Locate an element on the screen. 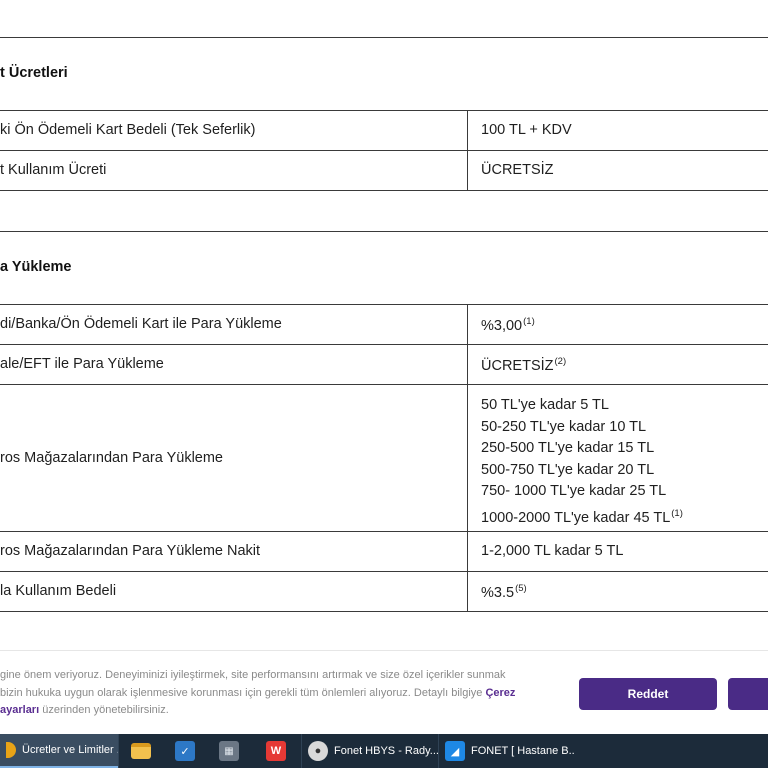 This screenshot has width=768, height=768. taskbar-item-app-check: ✓ is located at coordinates (185, 751).